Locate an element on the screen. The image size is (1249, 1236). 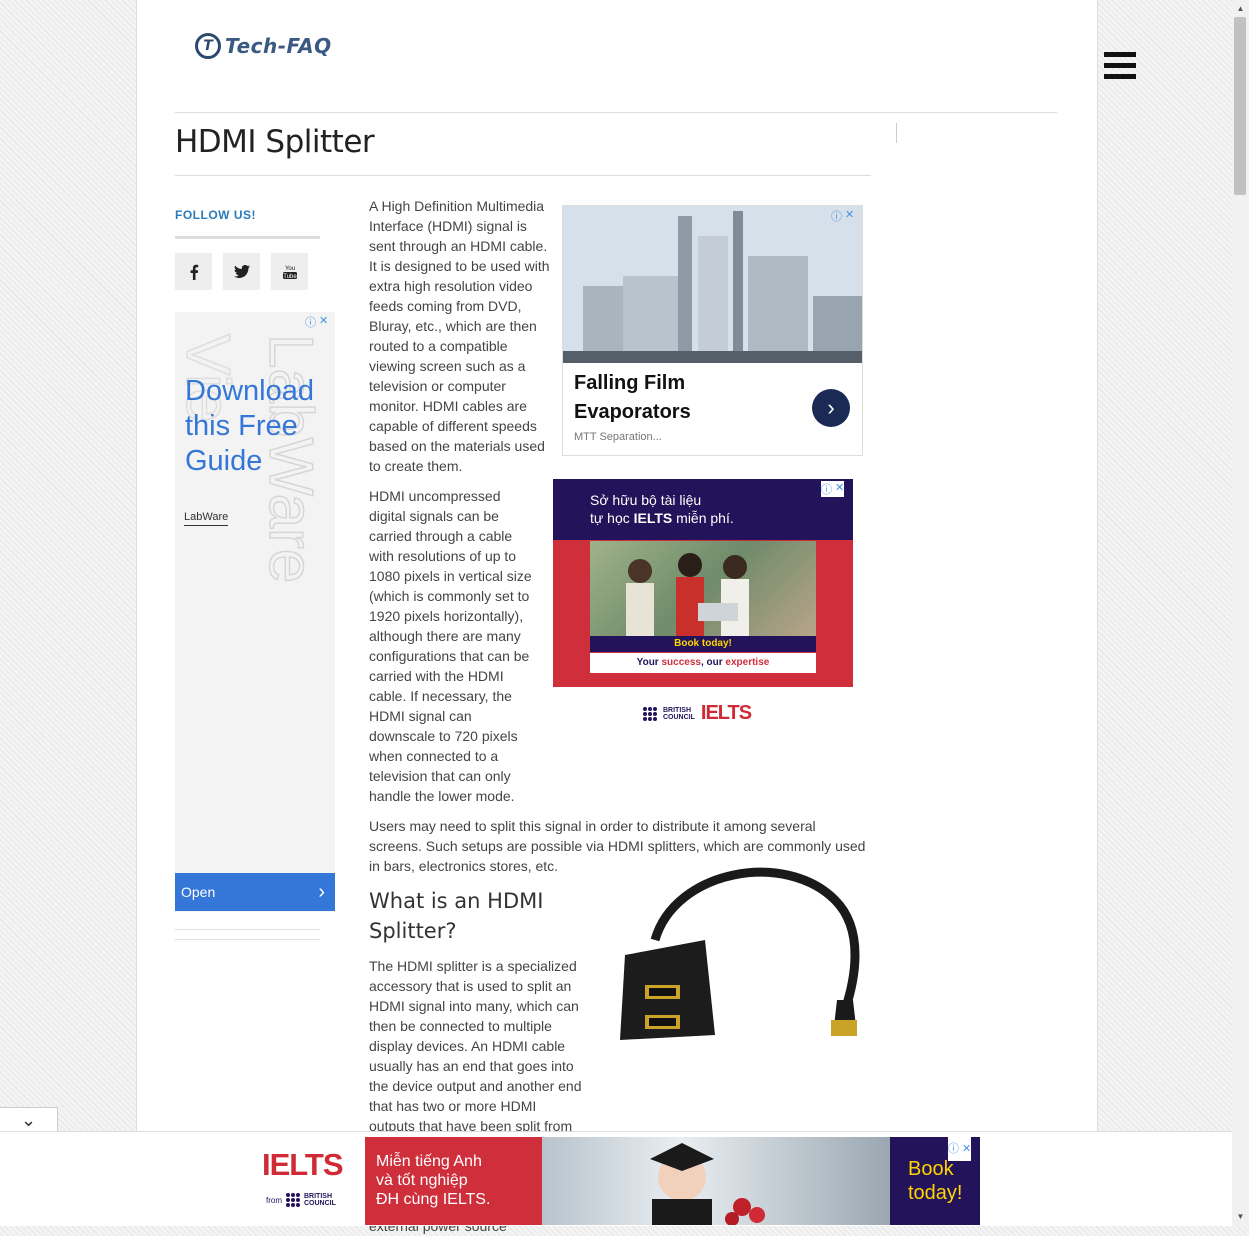
graduate-photo is located at coordinates (716, 1181).